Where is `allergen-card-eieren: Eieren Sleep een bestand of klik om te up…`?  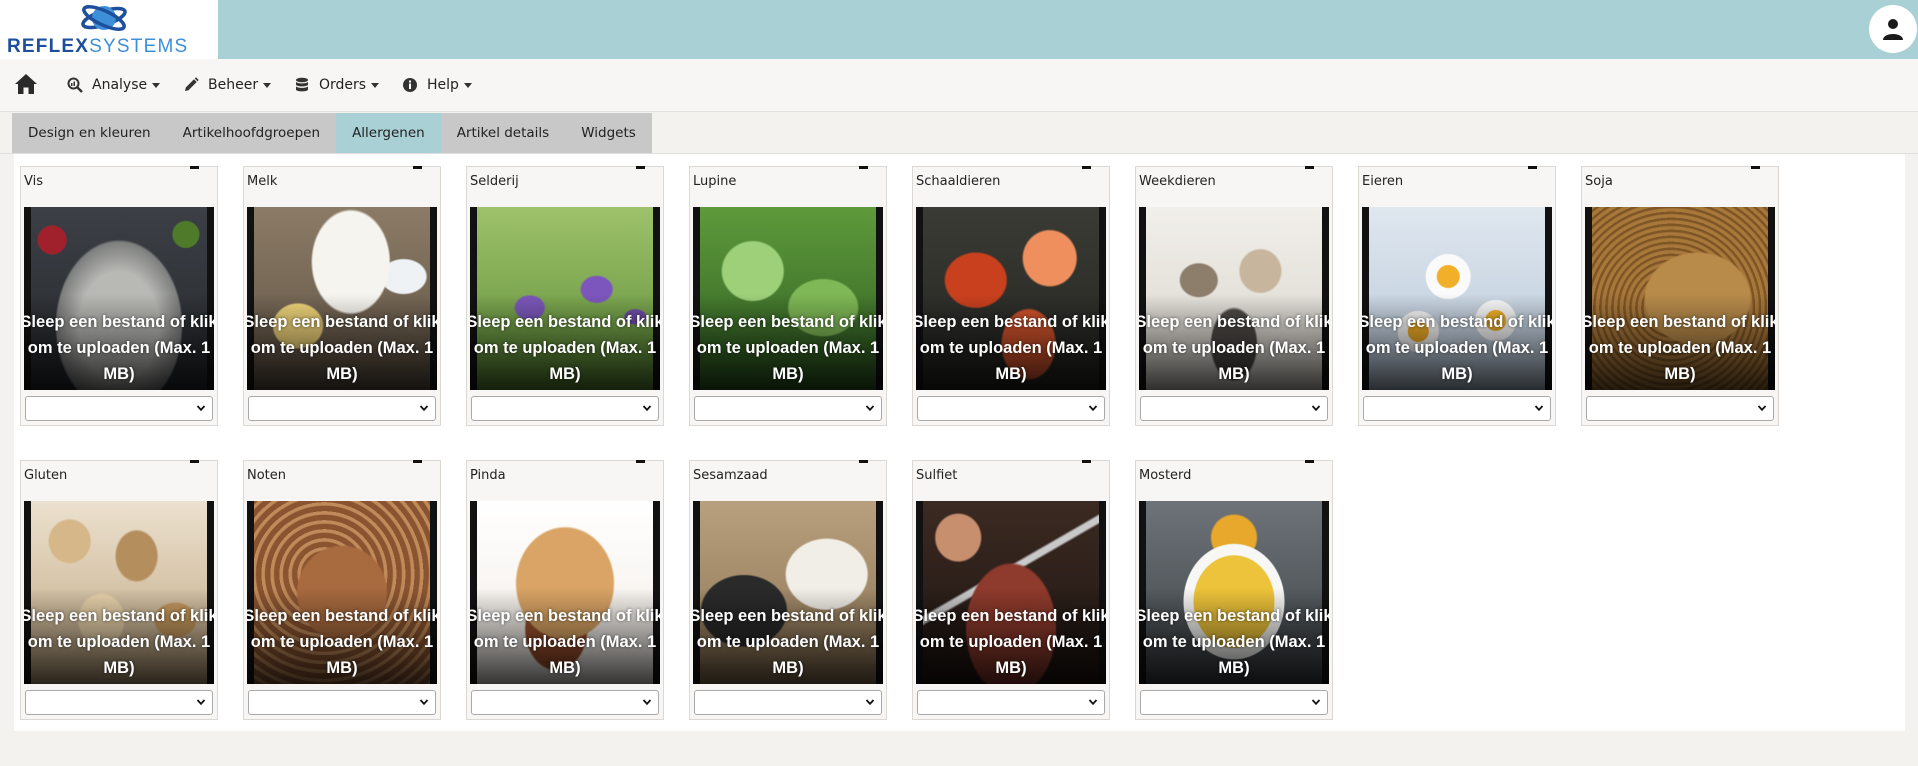 allergen-card-eieren: Eieren Sleep een bestand of klik om te up… is located at coordinates (1457, 296).